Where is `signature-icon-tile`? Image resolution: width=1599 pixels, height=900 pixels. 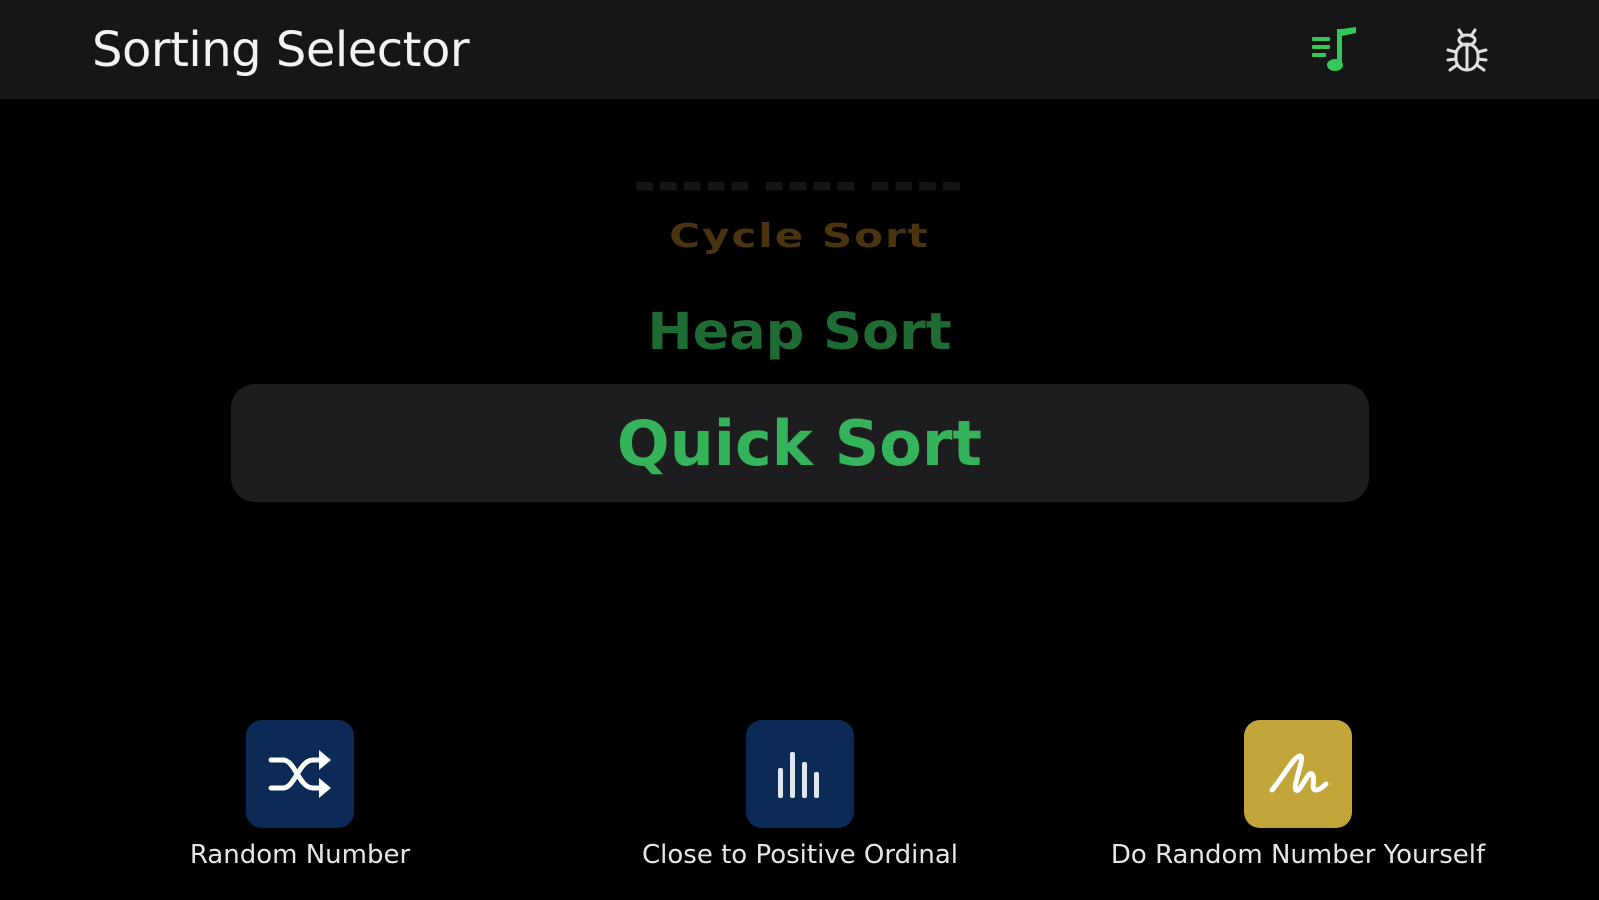 signature-icon-tile is located at coordinates (1298, 774).